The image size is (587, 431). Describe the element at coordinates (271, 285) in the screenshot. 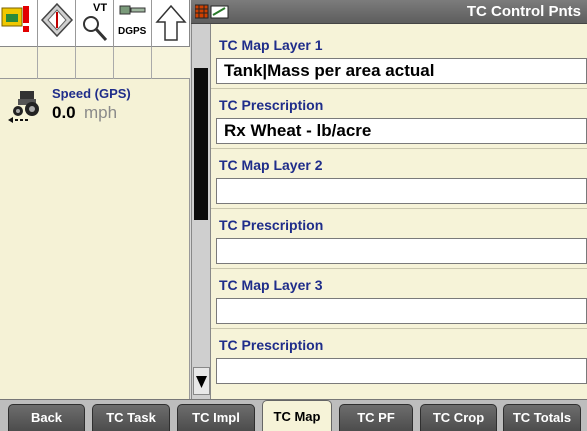

I see `field-label-map-layer-3: TC Map Layer 3` at that location.